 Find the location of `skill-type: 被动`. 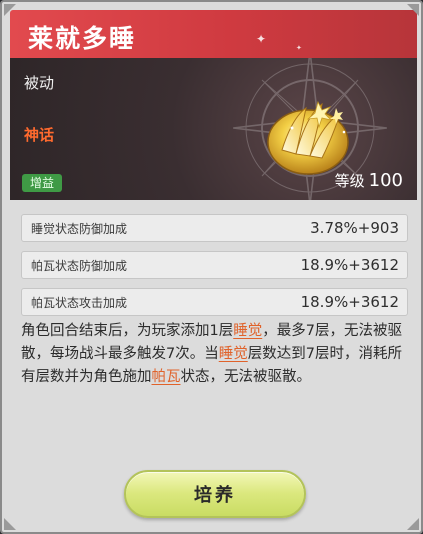

skill-type: 被动 is located at coordinates (39, 83).